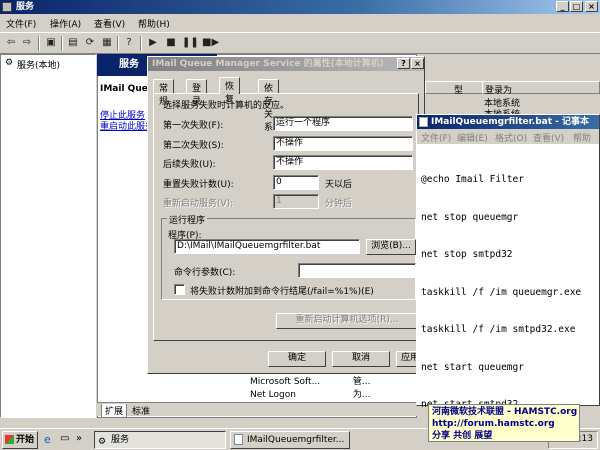 Image resolution: width=600 pixels, height=450 pixels. Describe the element at coordinates (238, 439) in the screenshot. I see `notepad-task-icon` at that location.